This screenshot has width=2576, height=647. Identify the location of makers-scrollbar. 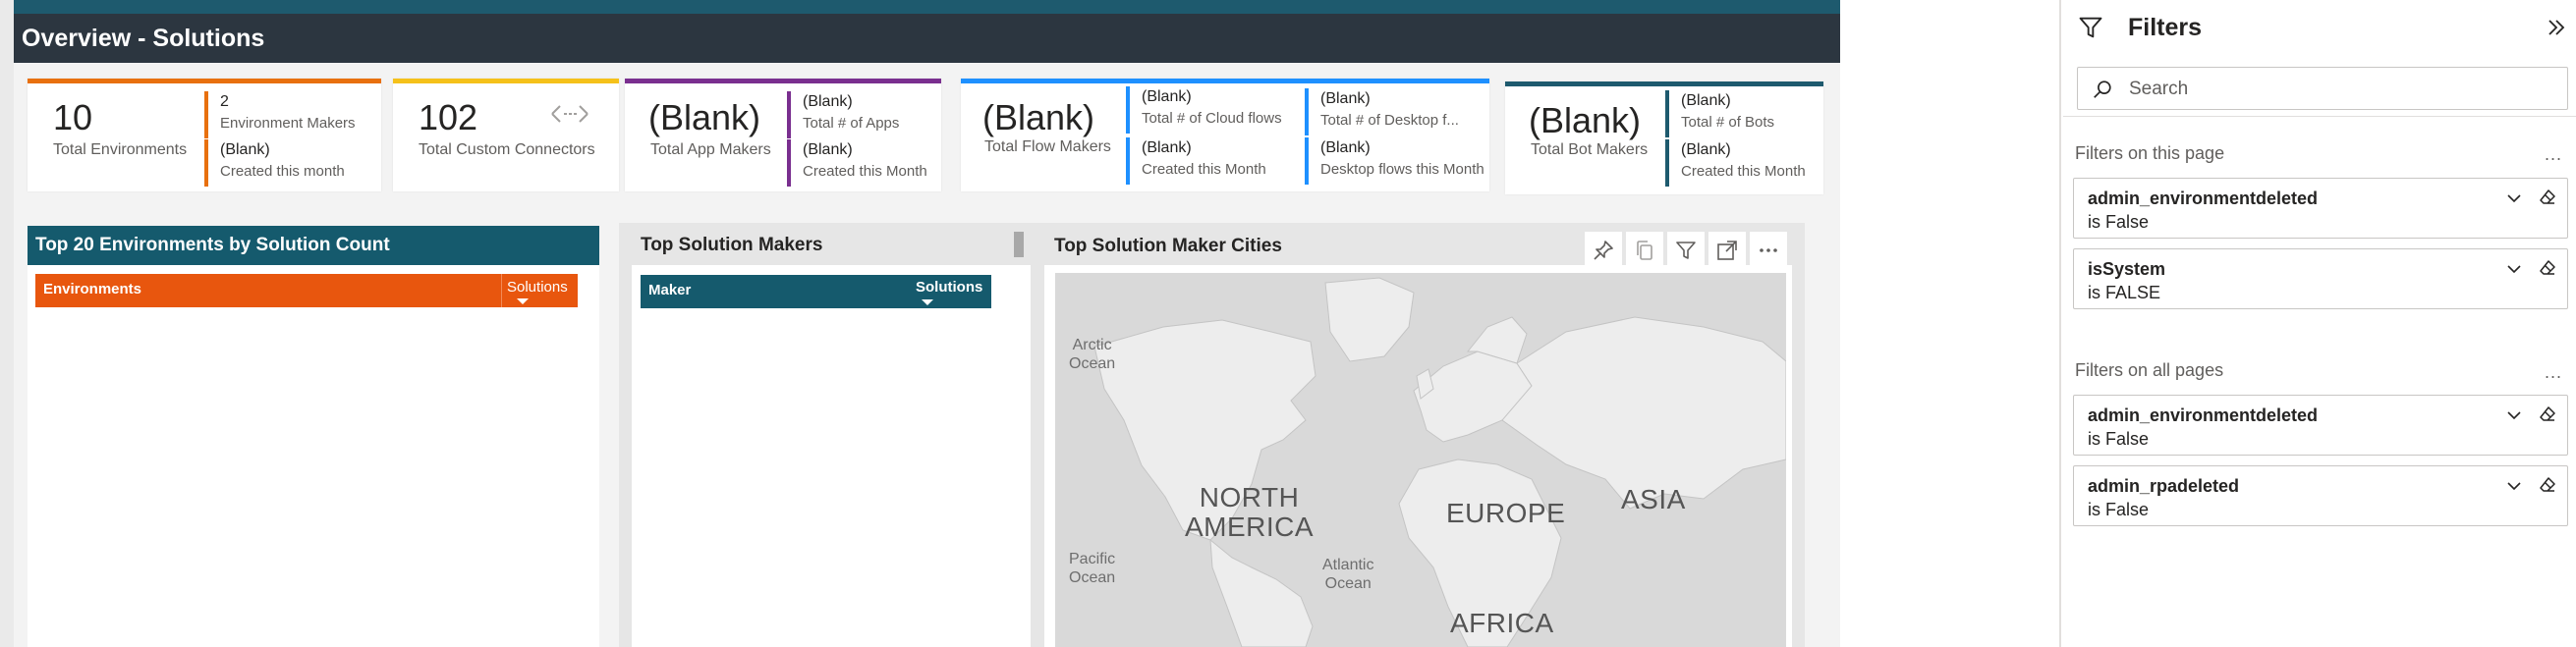
(1019, 245).